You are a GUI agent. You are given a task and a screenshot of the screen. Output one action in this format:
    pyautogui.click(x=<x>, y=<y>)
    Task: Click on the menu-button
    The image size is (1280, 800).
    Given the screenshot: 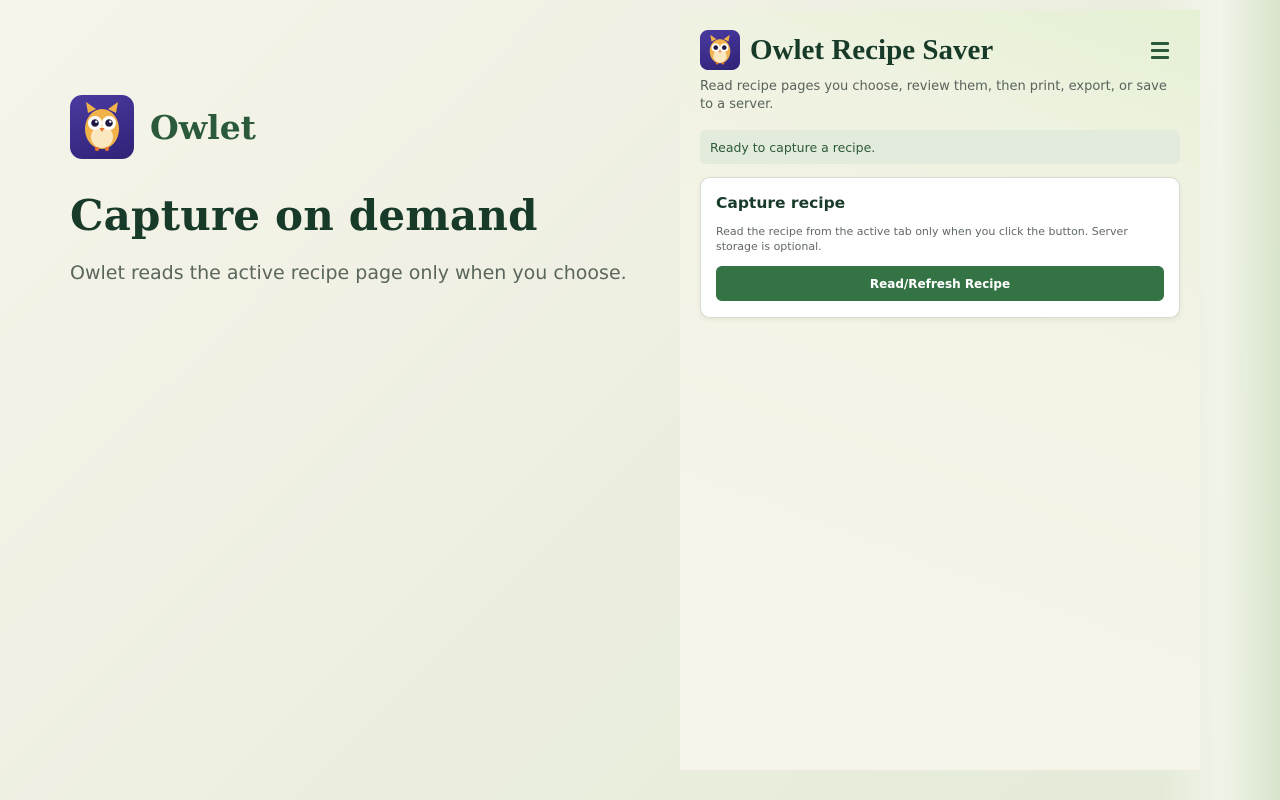 What is the action you would take?
    pyautogui.click(x=1160, y=50)
    